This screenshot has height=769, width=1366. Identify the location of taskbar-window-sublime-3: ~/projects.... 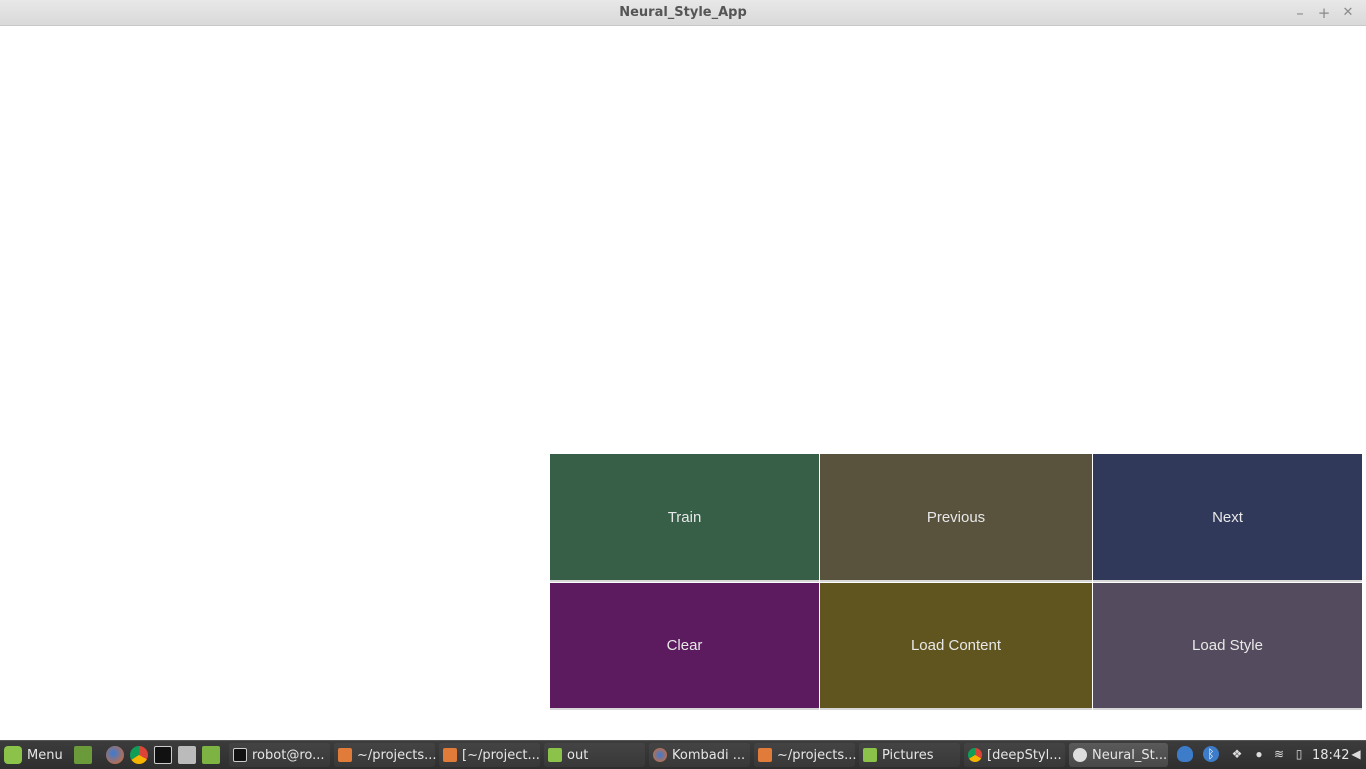
(805, 755).